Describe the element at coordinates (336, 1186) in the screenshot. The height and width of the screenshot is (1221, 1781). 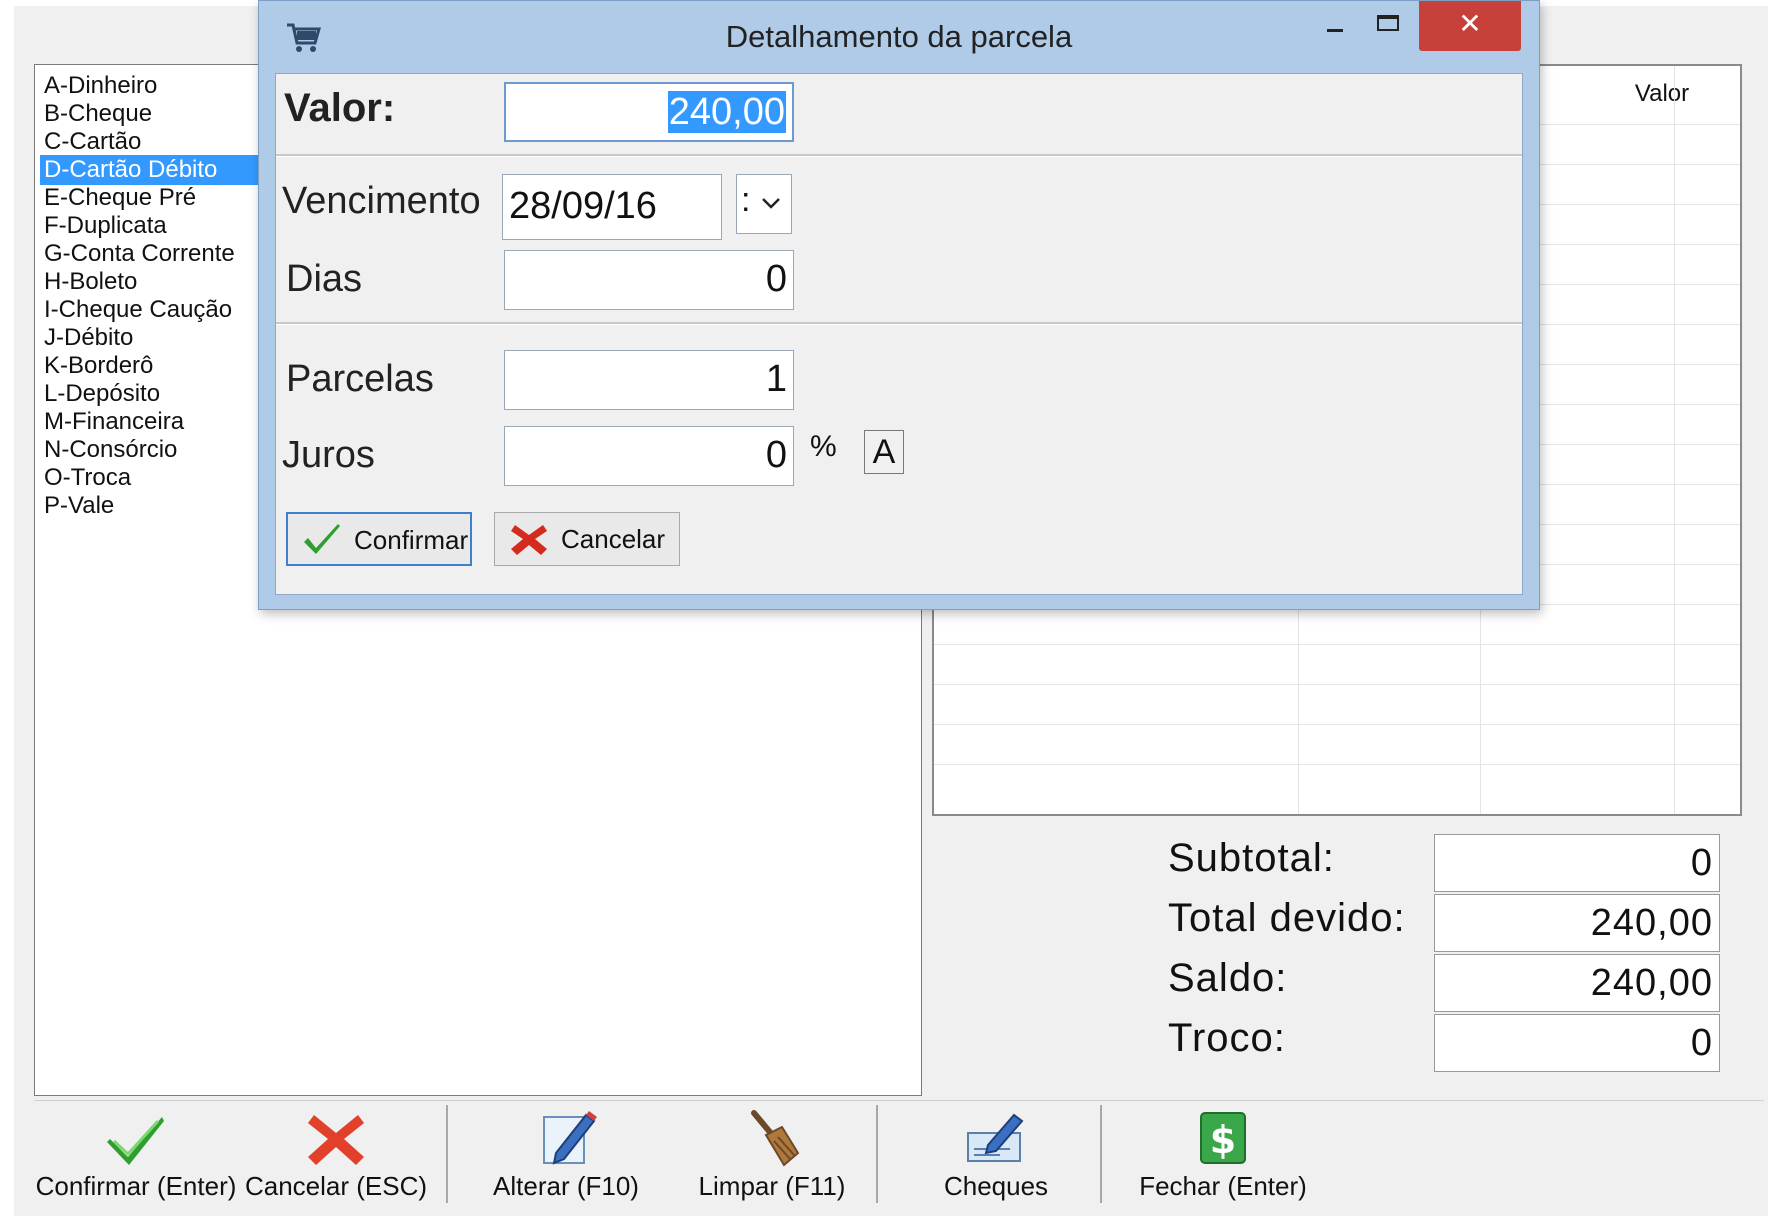
I see `cancel-esc-label: Cancelar (ESC)` at that location.